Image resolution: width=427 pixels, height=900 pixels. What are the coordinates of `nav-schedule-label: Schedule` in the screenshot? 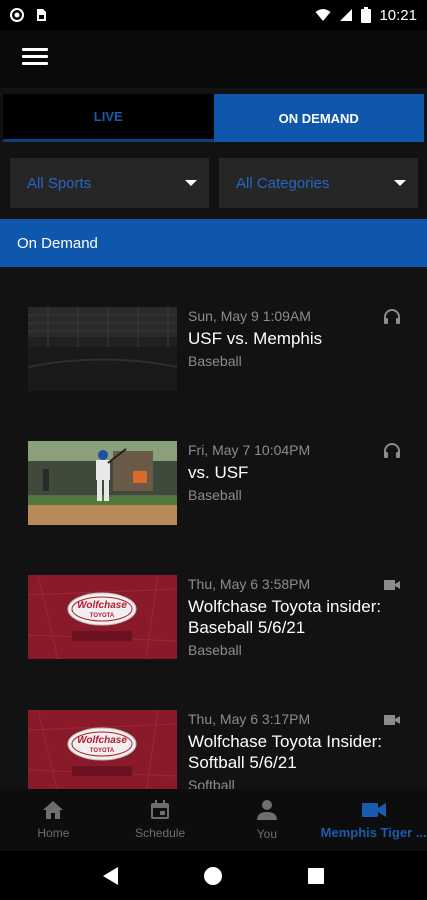 It's located at (160, 833).